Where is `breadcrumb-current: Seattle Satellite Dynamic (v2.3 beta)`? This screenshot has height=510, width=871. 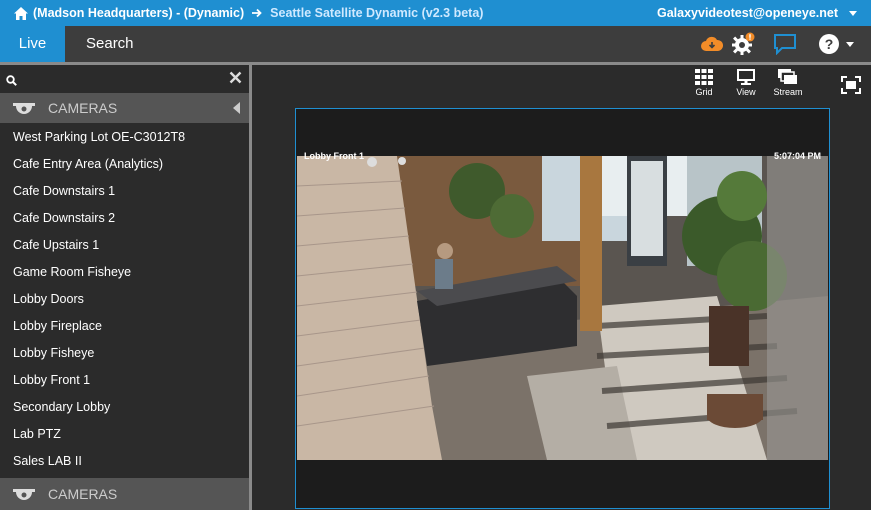 breadcrumb-current: Seattle Satellite Dynamic (v2.3 beta) is located at coordinates (376, 13).